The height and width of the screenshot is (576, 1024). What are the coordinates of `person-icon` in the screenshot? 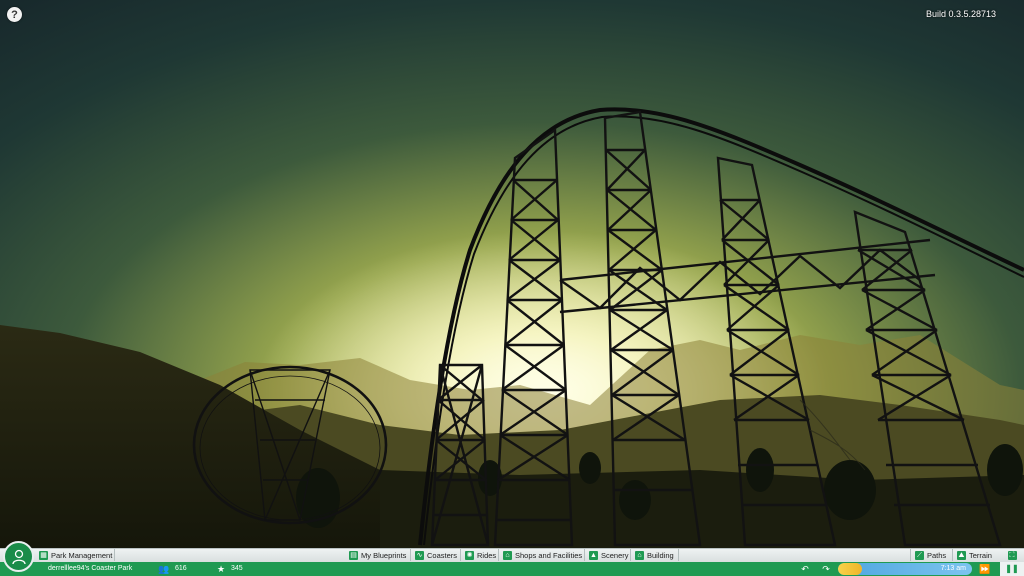 It's located at (18, 556).